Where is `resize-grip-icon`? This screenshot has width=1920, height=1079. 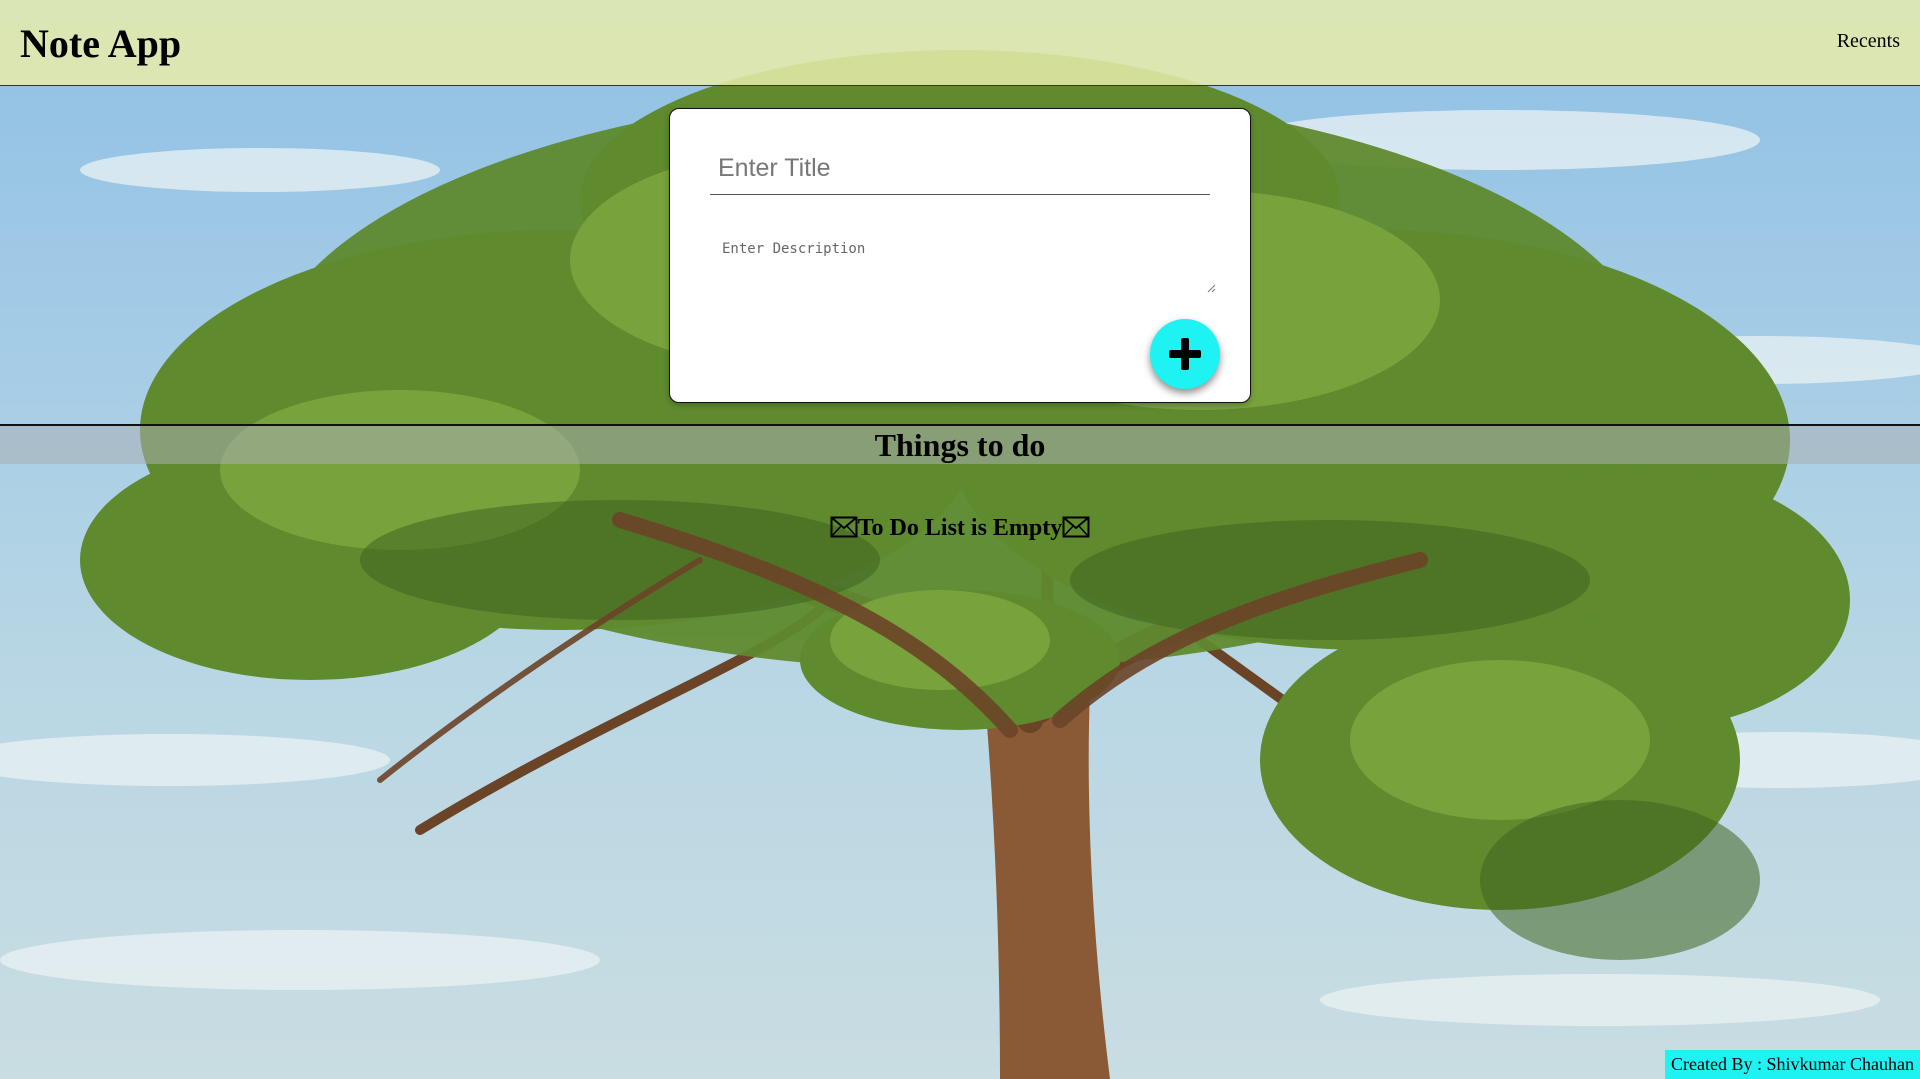
resize-grip-icon is located at coordinates (1211, 288).